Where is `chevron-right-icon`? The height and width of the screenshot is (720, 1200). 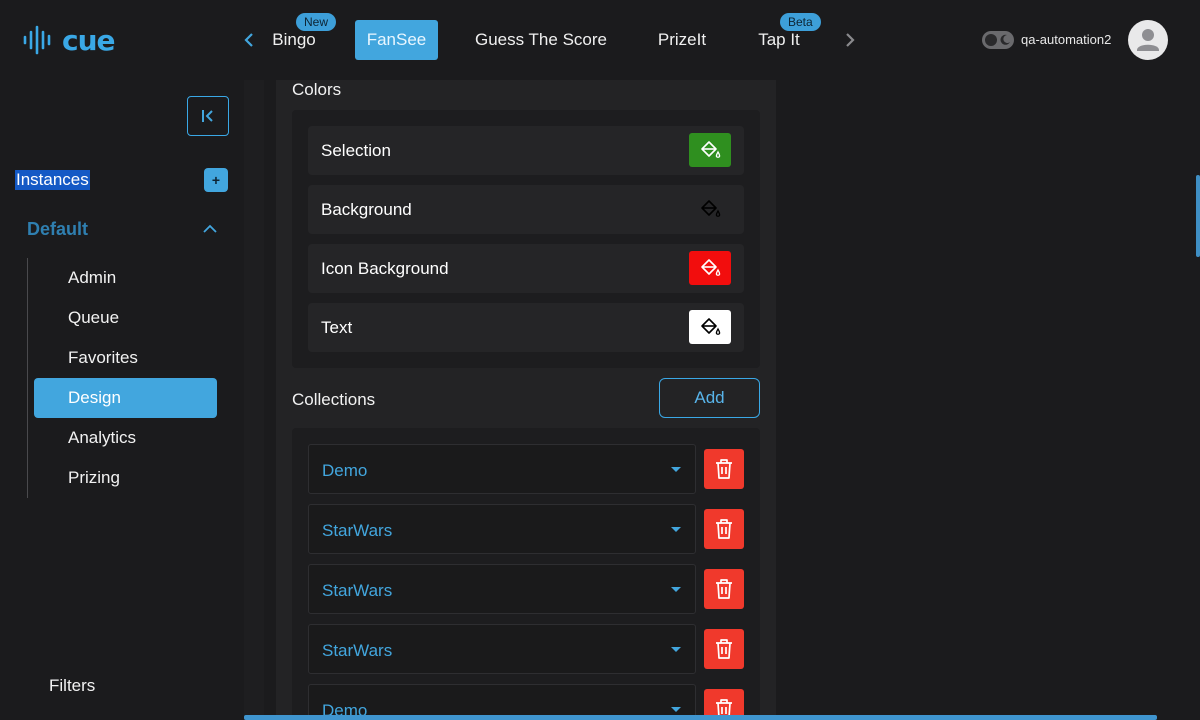 chevron-right-icon is located at coordinates (850, 40).